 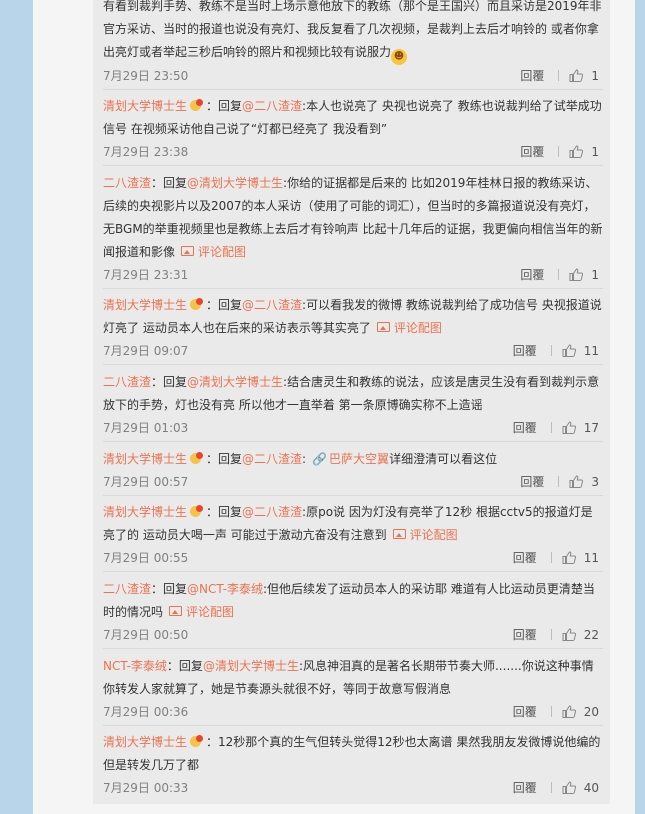 I want to click on comment-actions: 回覆 3, so click(x=559, y=481).